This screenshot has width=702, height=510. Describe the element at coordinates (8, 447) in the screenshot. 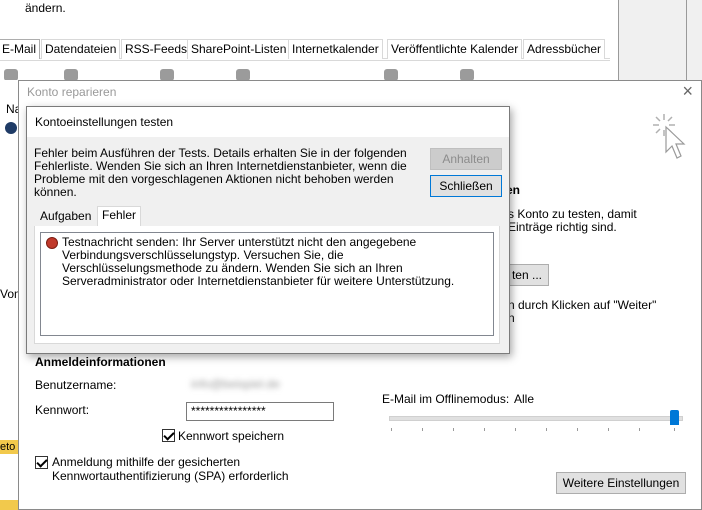

I see `left-fragment-eto: eto` at that location.